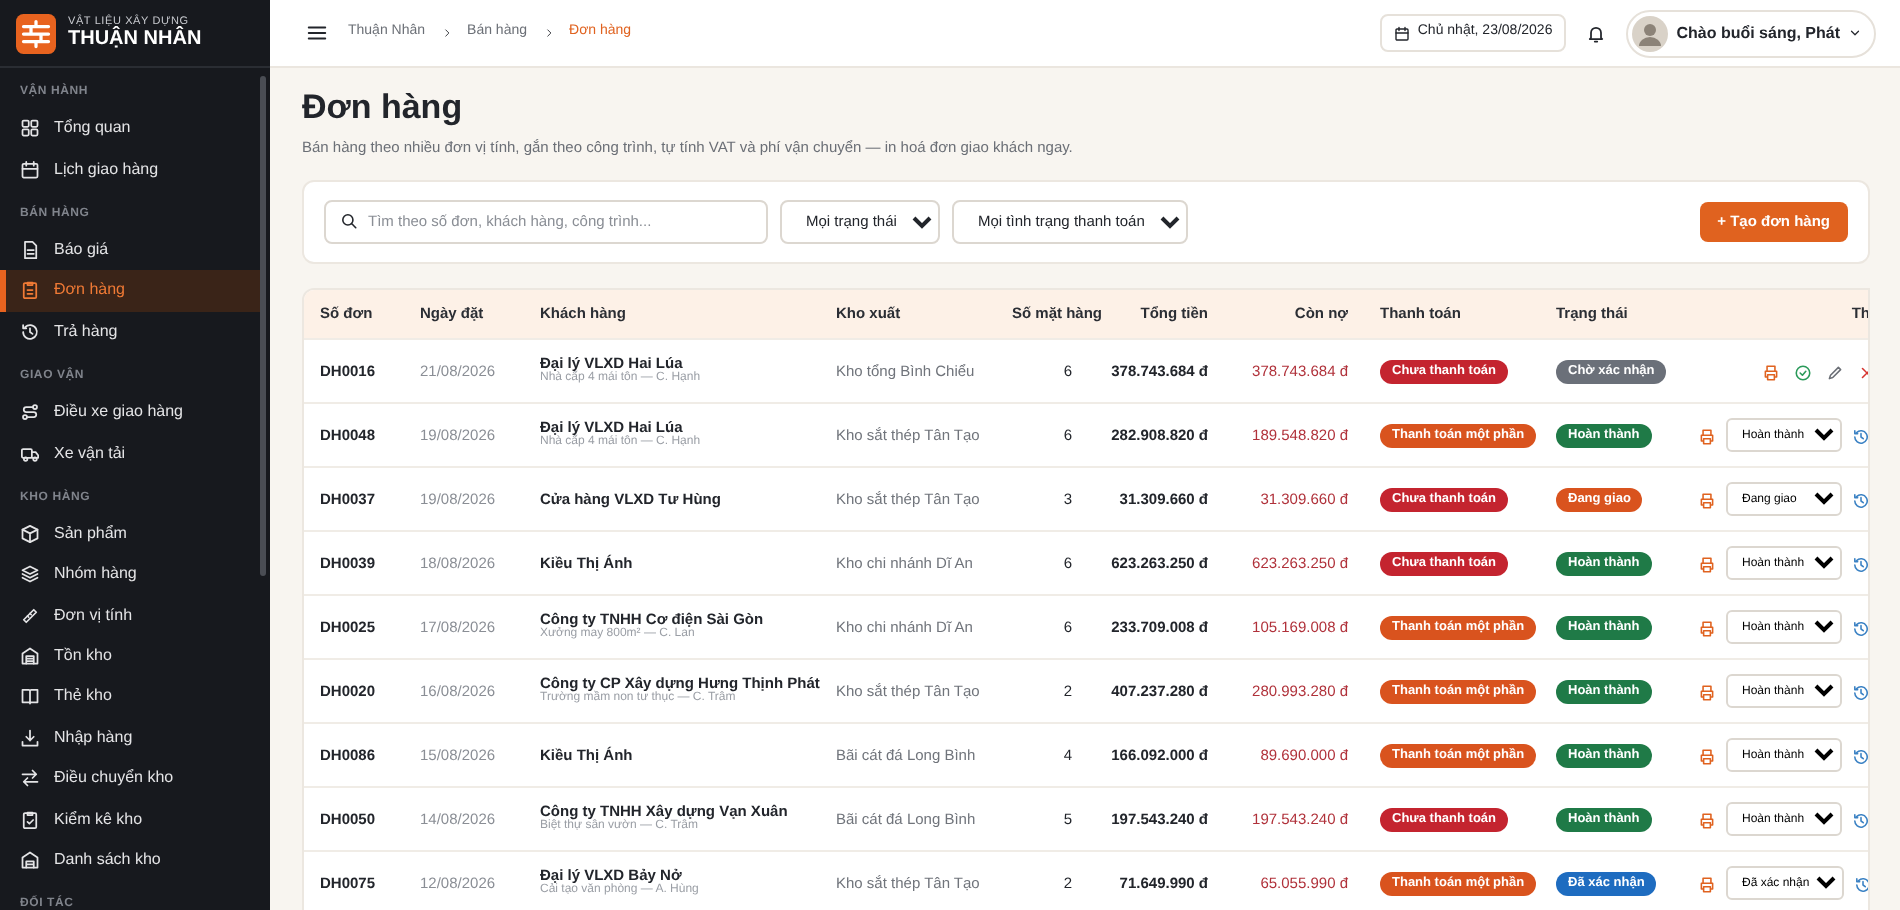  Describe the element at coordinates (135, 738) in the screenshot. I see `sidebar-item: Nhập hàng` at that location.